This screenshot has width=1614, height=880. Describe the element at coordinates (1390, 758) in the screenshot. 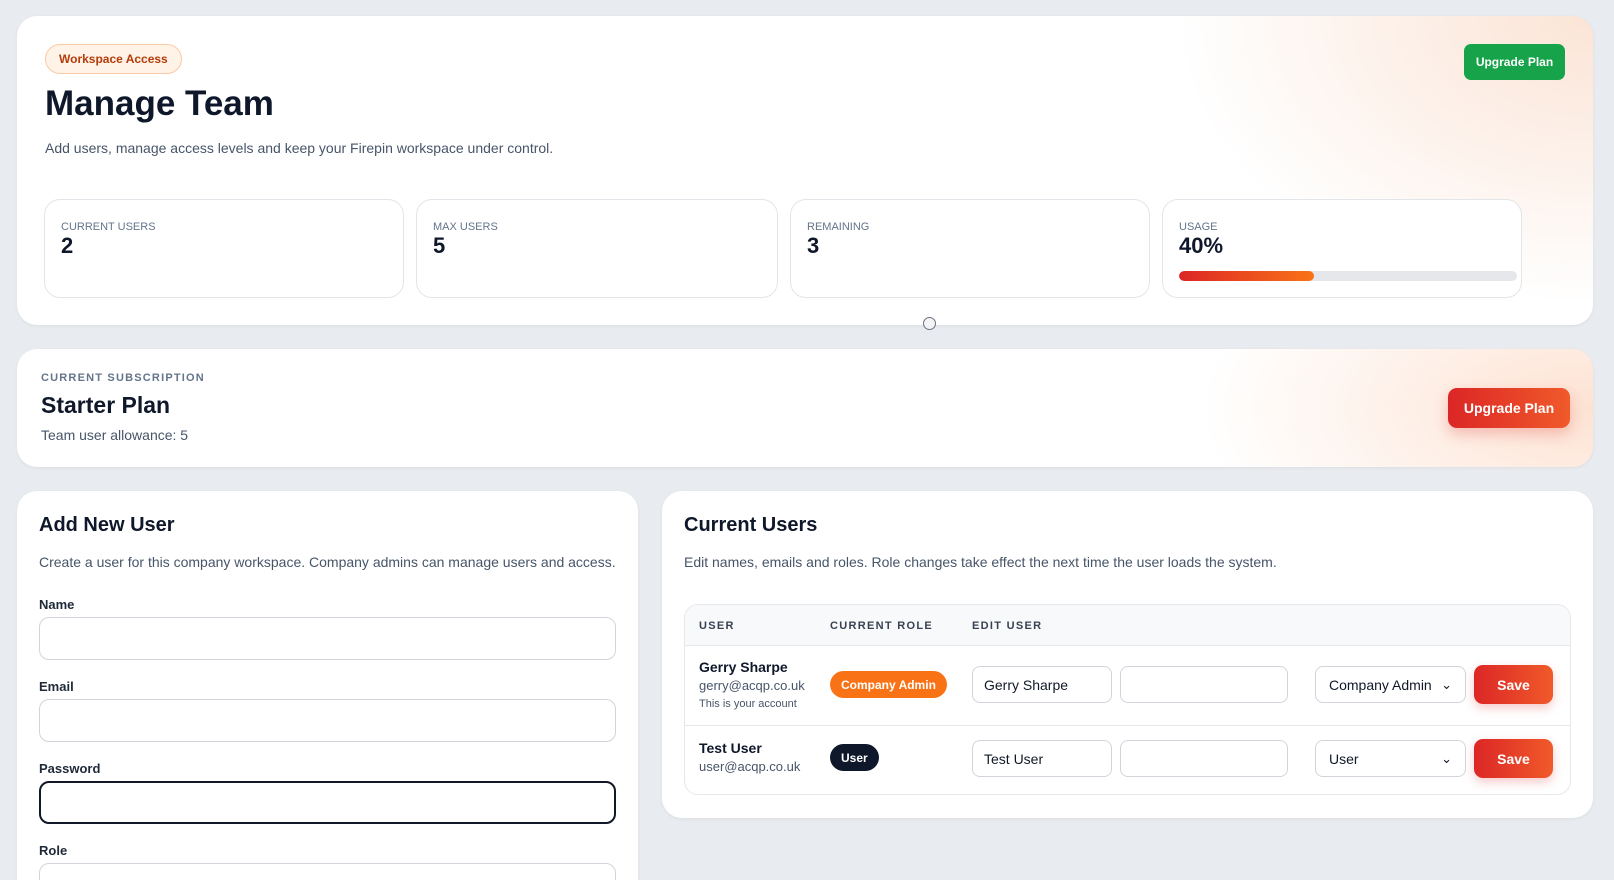

I see `edit-role-select: User ⌄` at that location.